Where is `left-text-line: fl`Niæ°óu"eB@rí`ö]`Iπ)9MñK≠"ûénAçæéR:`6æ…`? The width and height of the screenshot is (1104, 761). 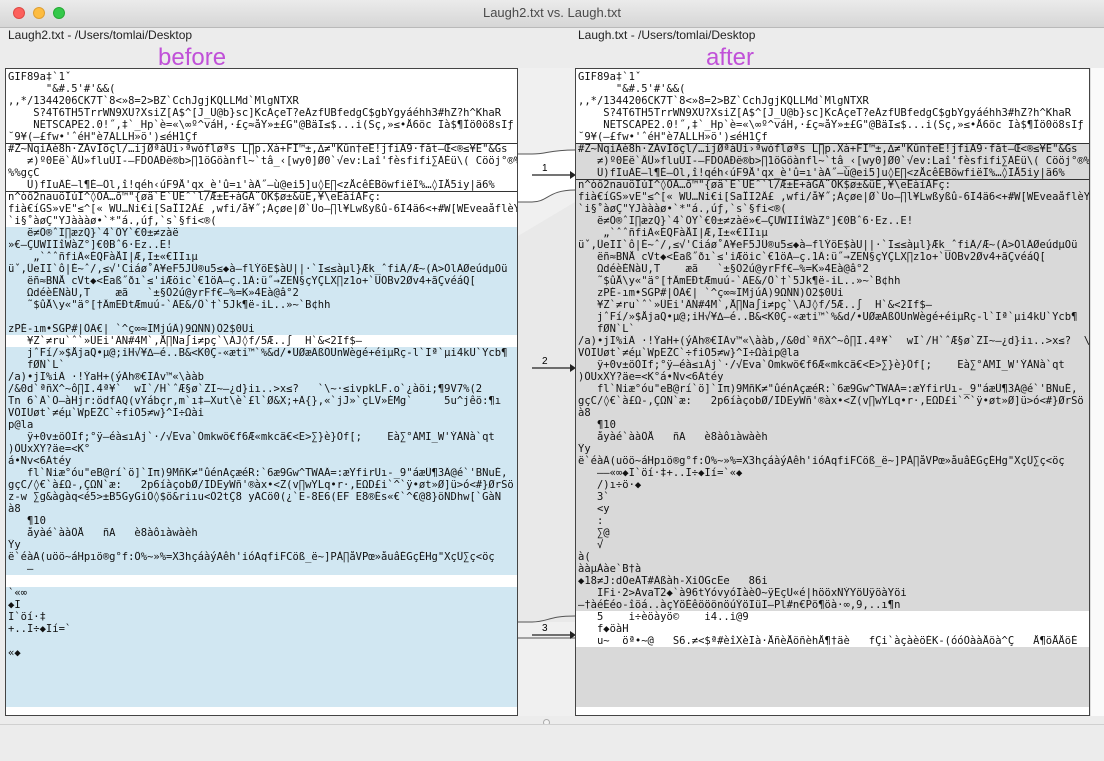
left-text-line: fl`Niæ°óu"eB@rí`ö]`Iπ)9MñK≠"ûénAçæéR:`6æ… is located at coordinates (258, 473).